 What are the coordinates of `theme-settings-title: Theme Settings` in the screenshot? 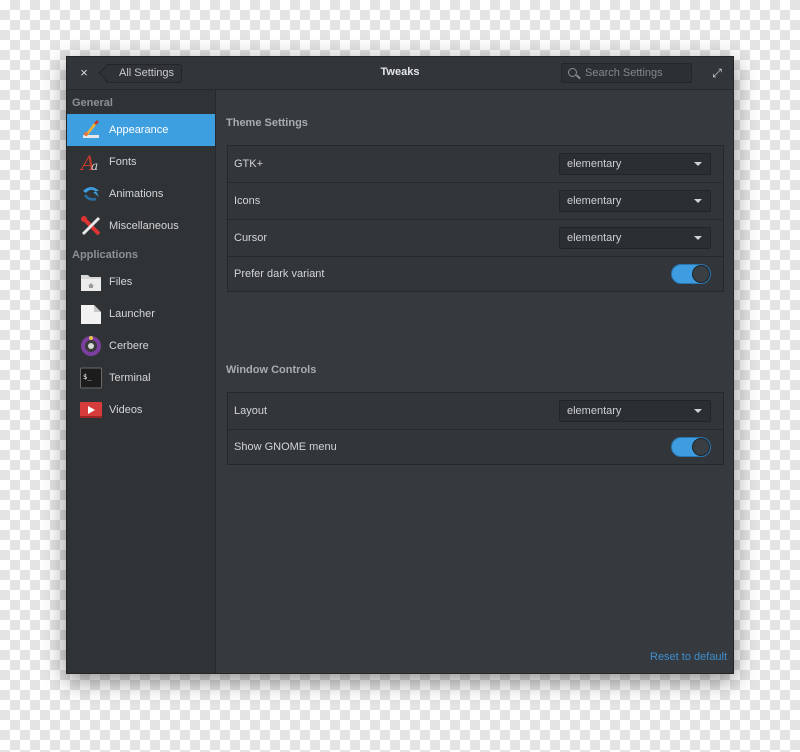 It's located at (267, 123).